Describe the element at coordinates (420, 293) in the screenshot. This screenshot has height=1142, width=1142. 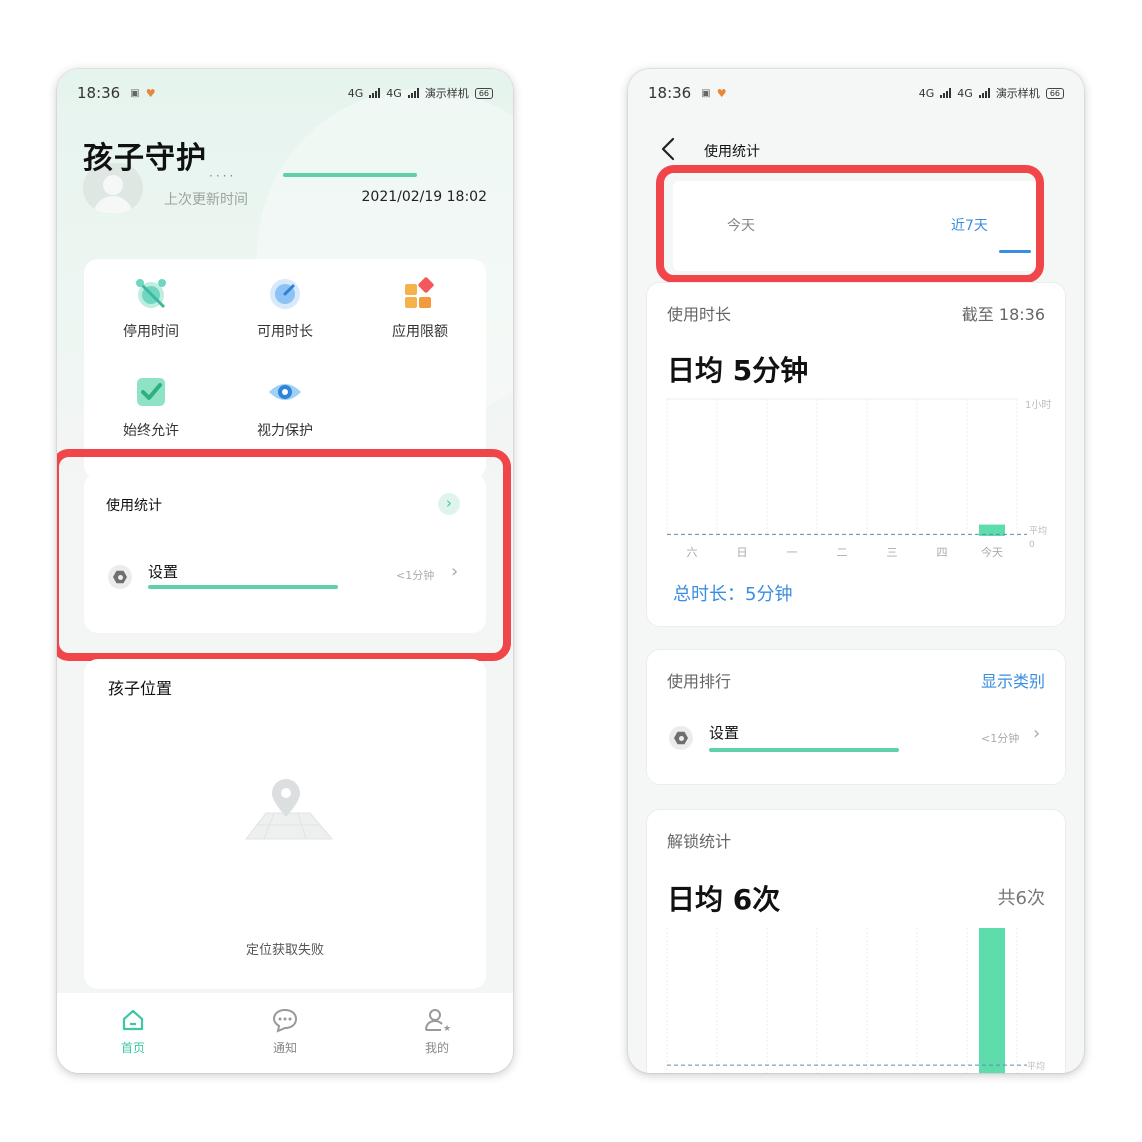
I see `app-blocks-icon` at that location.